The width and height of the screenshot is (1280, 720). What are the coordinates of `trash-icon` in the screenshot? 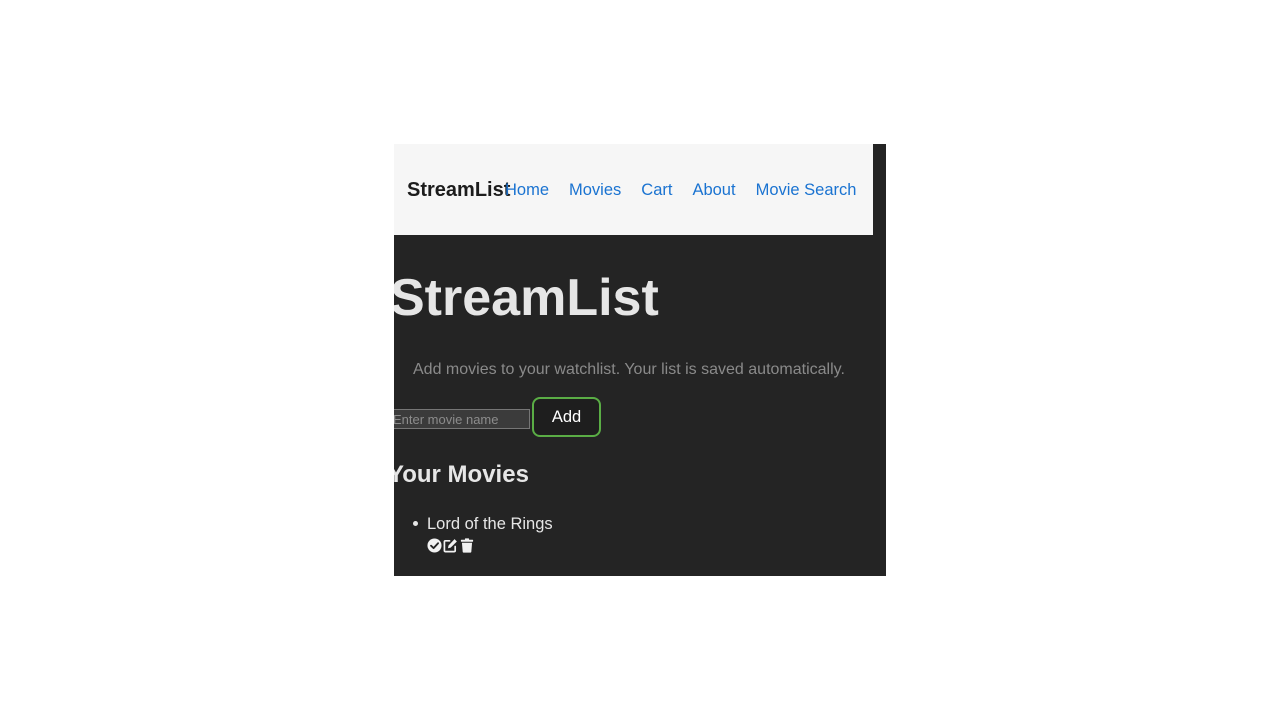 It's located at (466, 545).